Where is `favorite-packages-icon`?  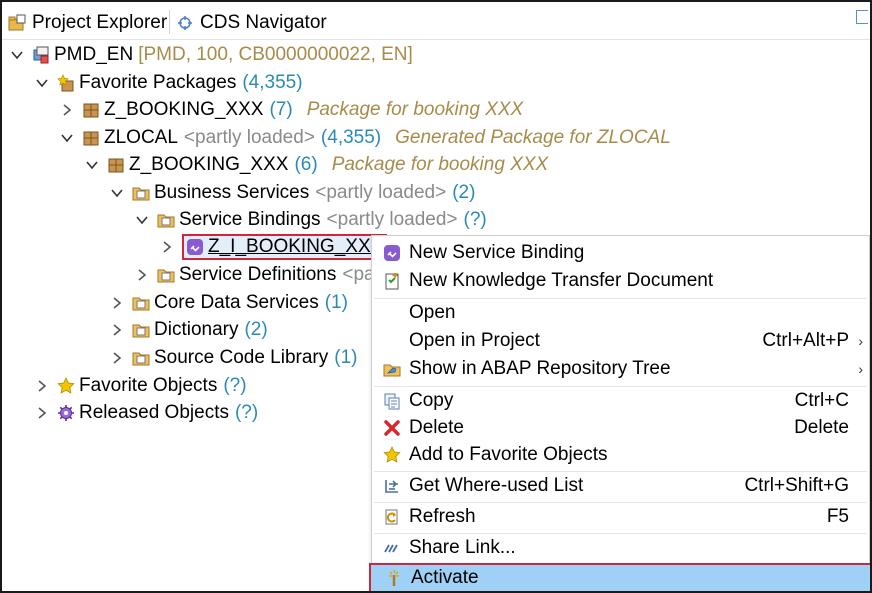 favorite-packages-icon is located at coordinates (66, 83).